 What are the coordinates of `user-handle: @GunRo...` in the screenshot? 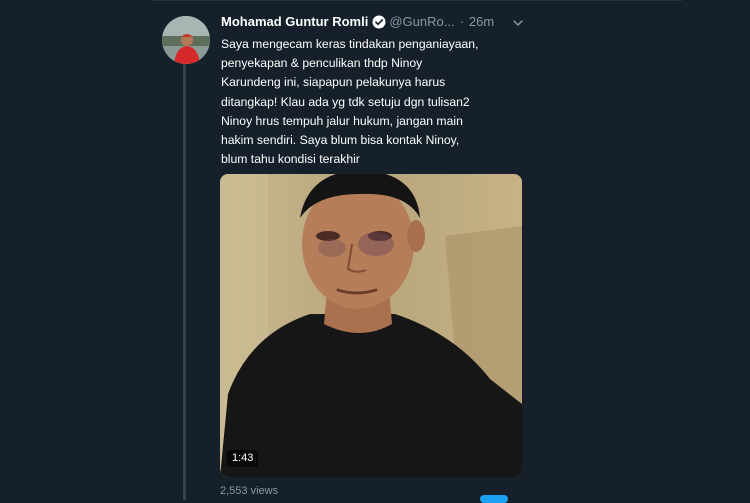 It's located at (421, 21).